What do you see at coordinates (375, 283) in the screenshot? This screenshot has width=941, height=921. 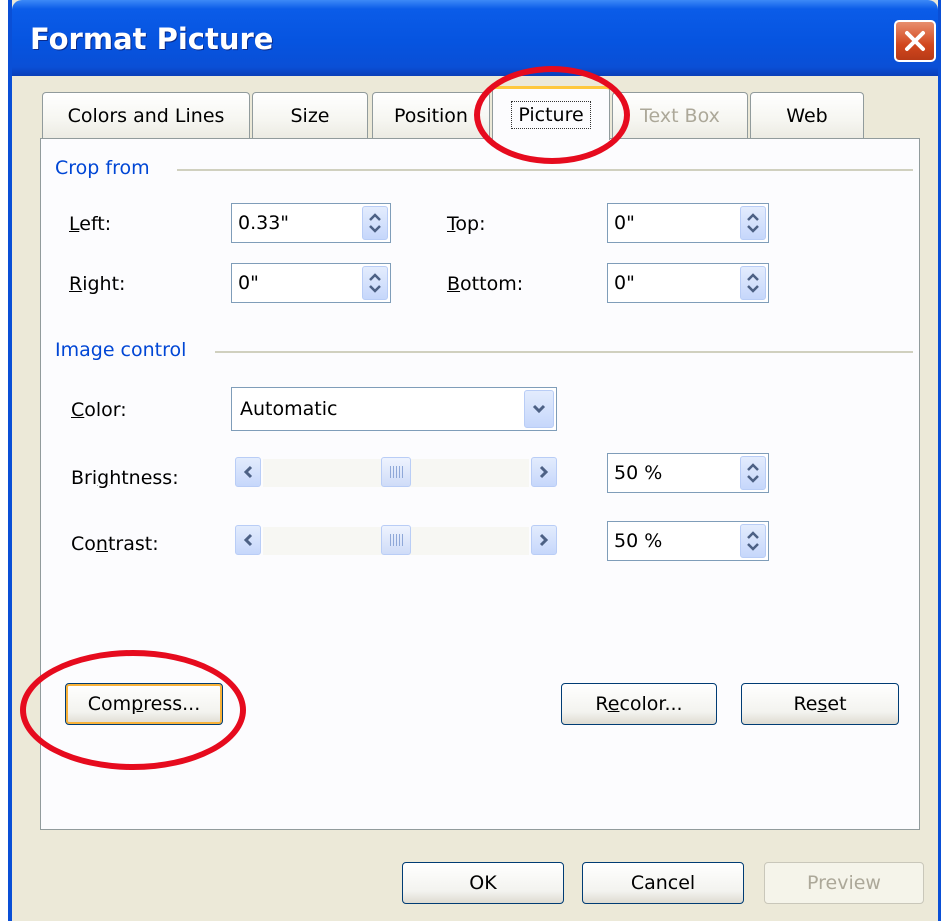 I see `crop-right-spin-arrows` at bounding box center [375, 283].